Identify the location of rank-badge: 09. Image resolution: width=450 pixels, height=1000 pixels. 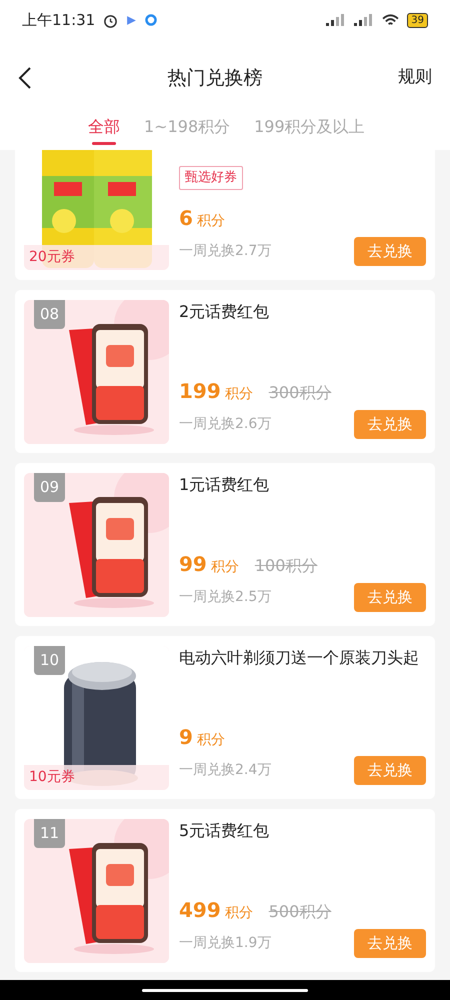
(50, 487).